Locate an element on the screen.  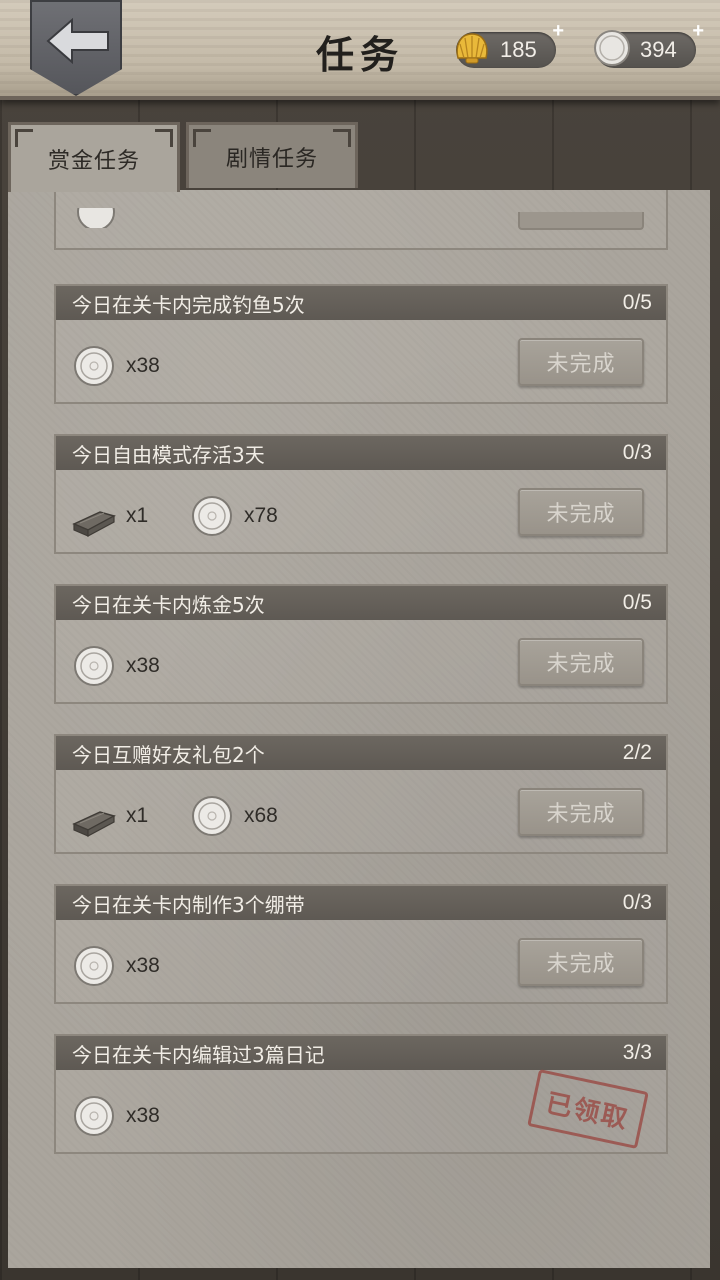
task-header: 今日自由模式存活3天 0/3 is located at coordinates (361, 453).